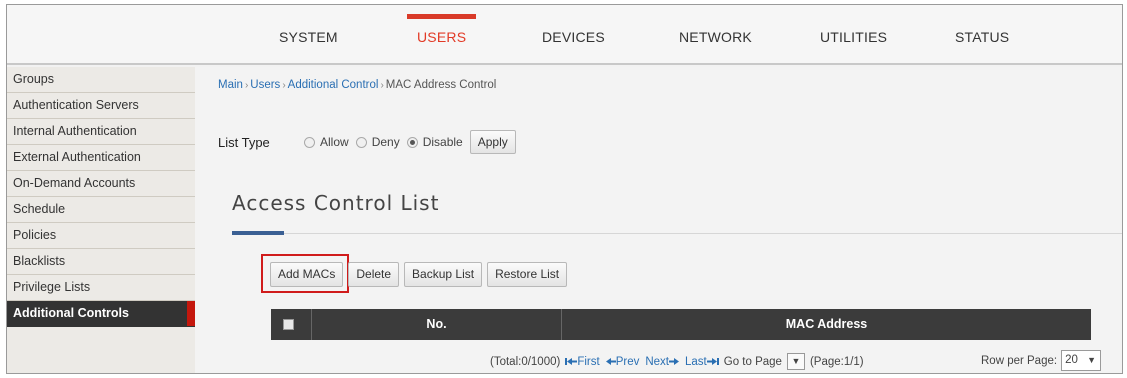  I want to click on tab-network: NETWORK, so click(715, 37).